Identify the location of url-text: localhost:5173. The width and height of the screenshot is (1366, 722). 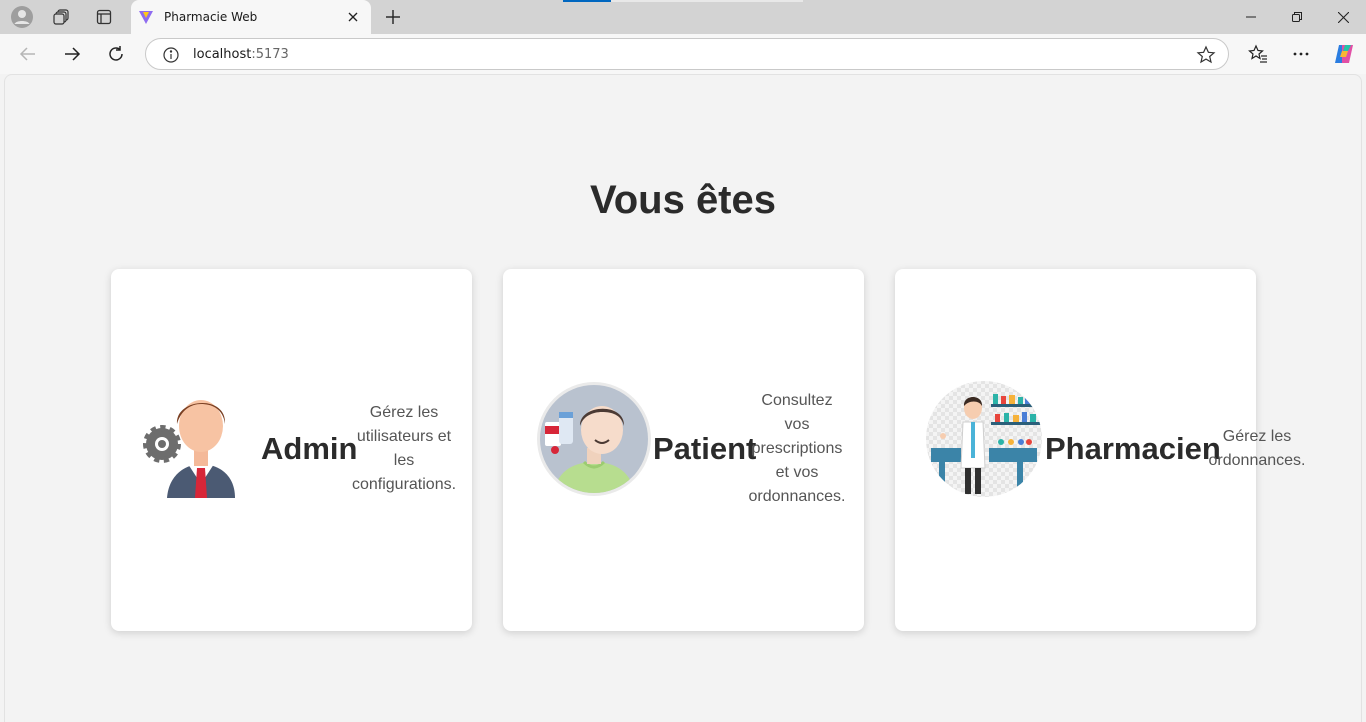
(241, 54).